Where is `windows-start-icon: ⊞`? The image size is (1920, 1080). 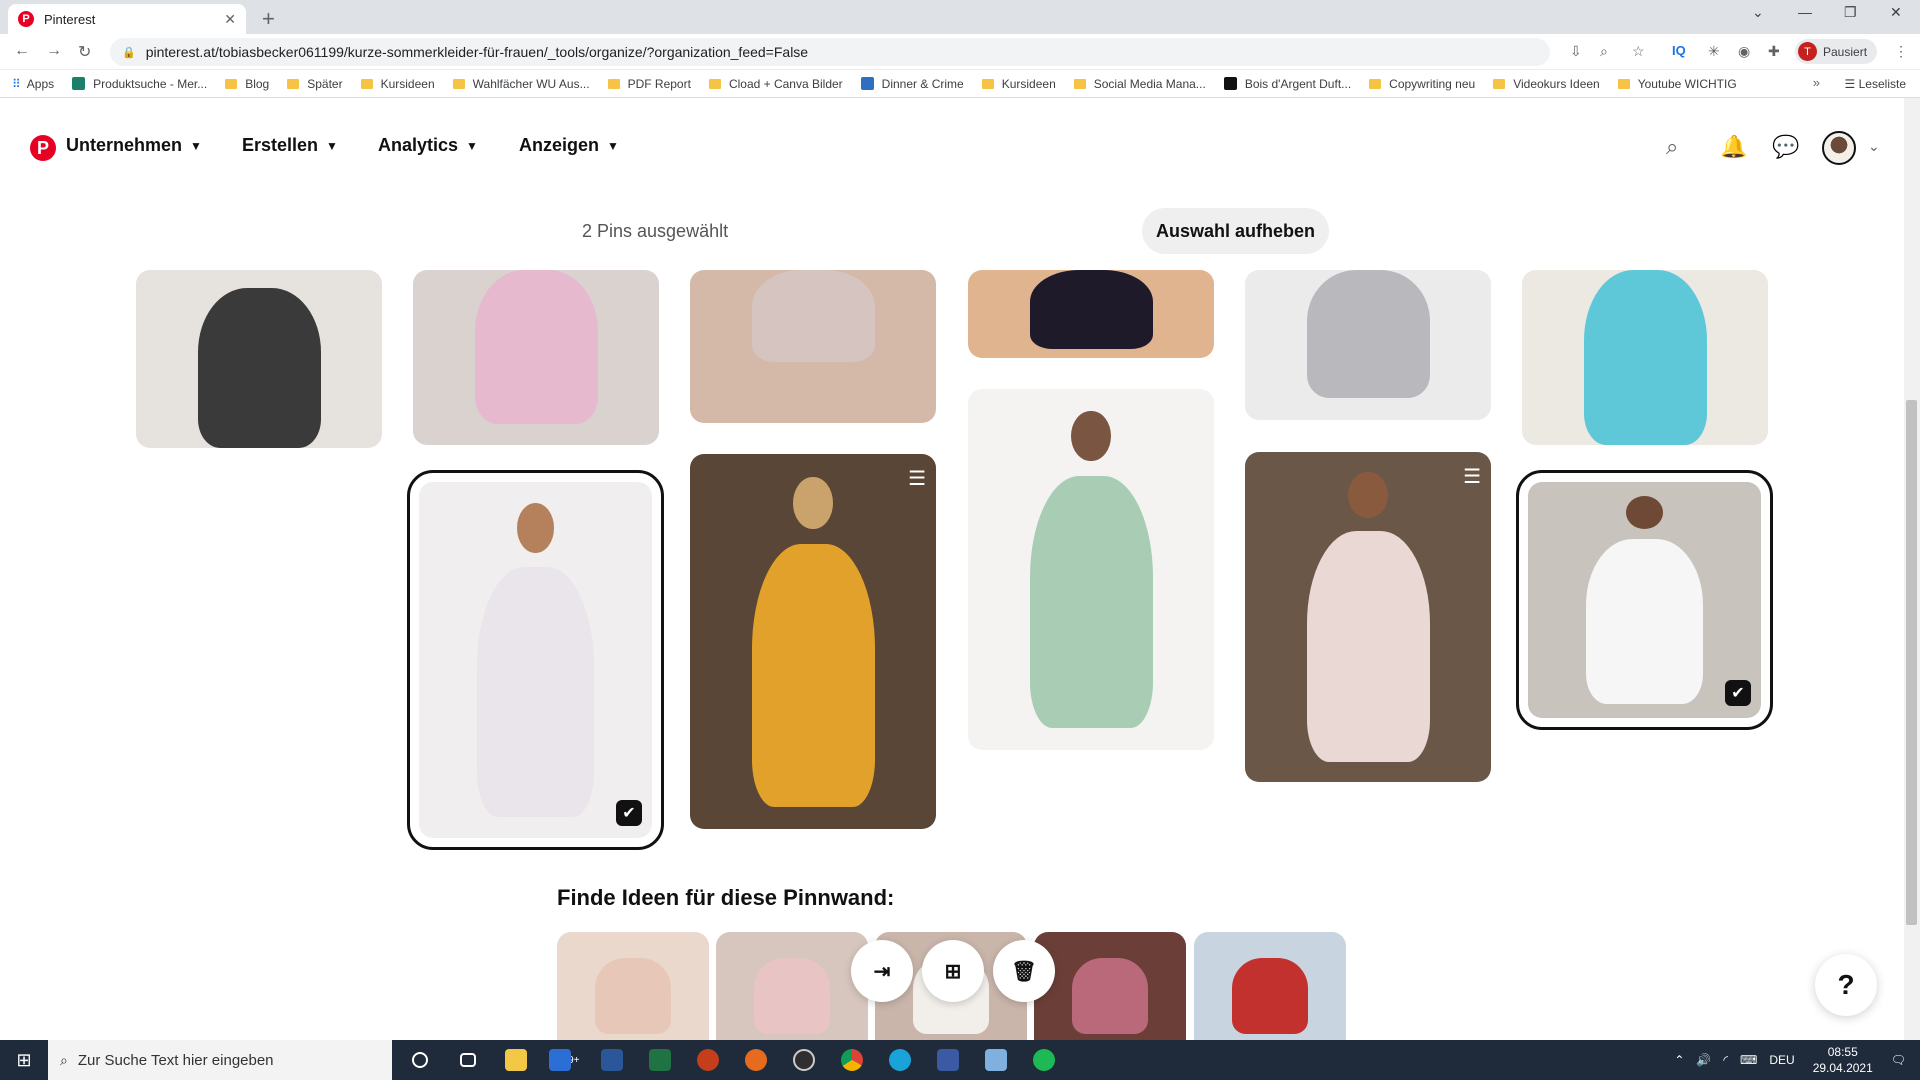
windows-start-icon: ⊞ is located at coordinates (24, 1060).